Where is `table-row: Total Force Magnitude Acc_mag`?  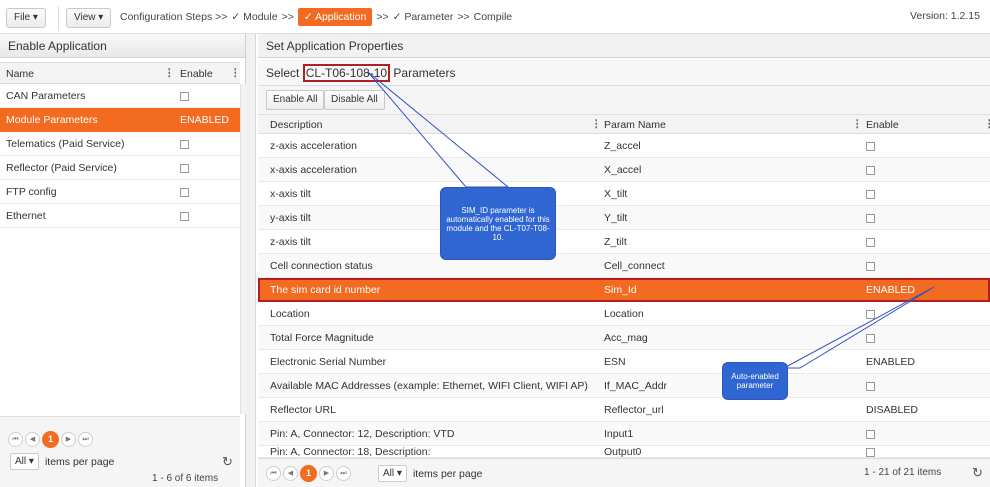 table-row: Total Force Magnitude Acc_mag is located at coordinates (624, 338).